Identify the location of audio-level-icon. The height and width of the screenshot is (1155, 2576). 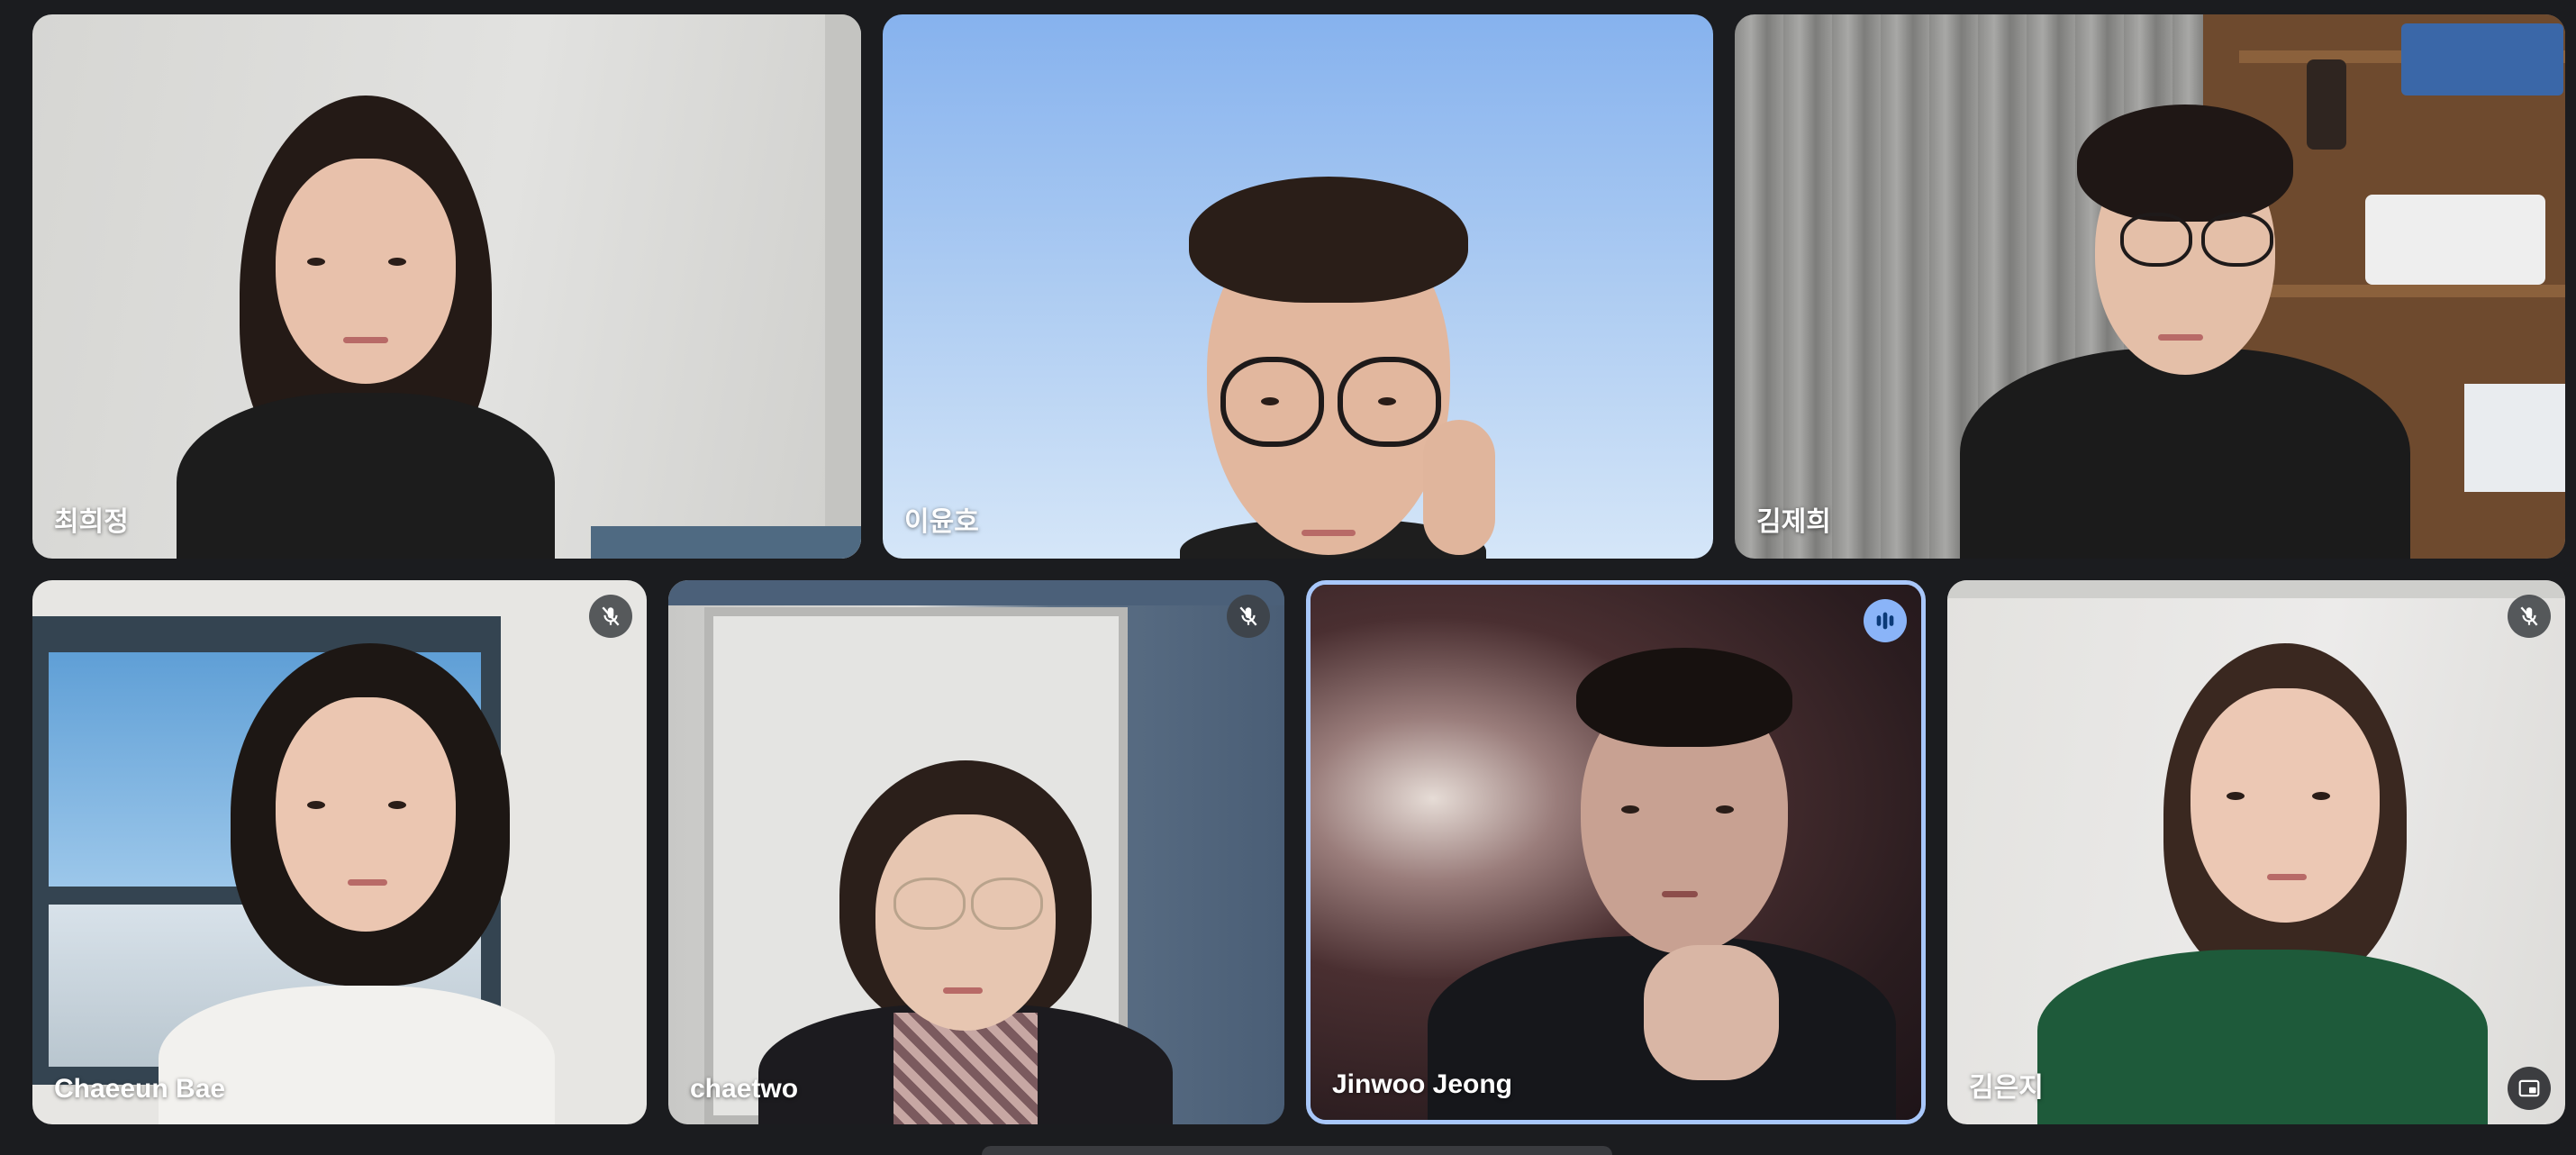
(1885, 621).